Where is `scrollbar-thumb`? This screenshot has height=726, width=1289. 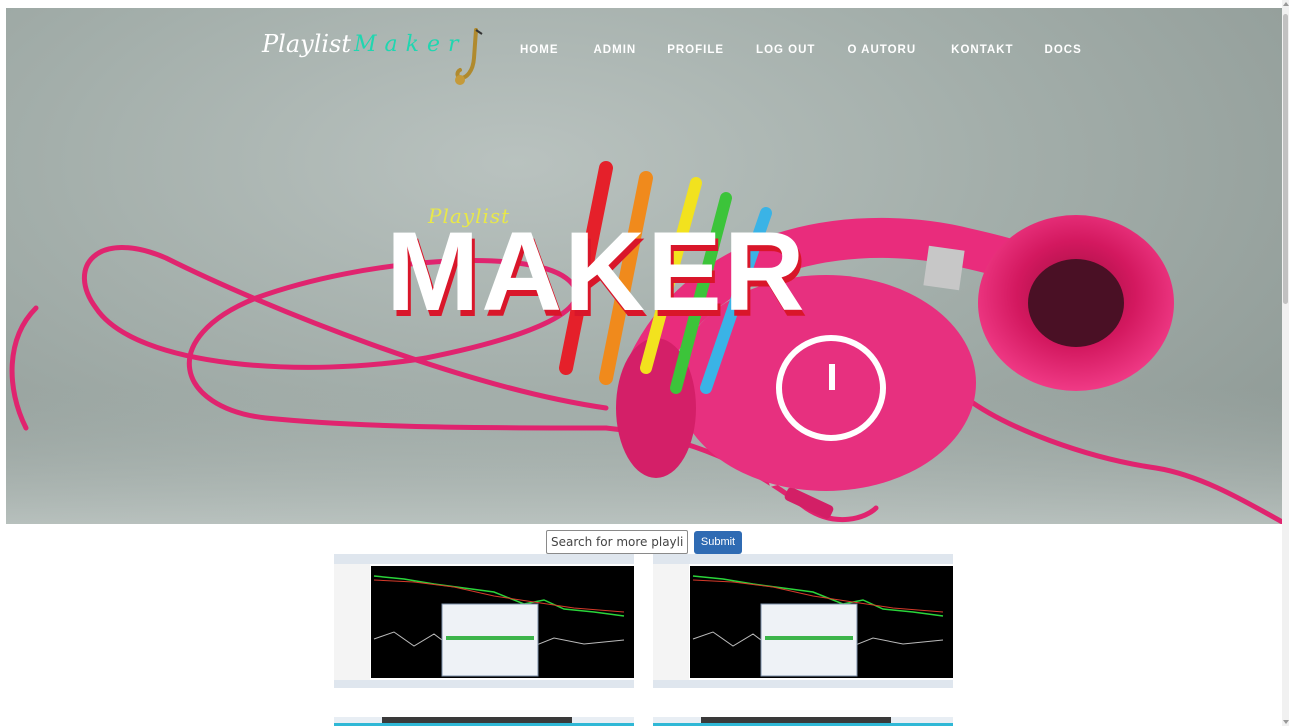 scrollbar-thumb is located at coordinates (1285, 159).